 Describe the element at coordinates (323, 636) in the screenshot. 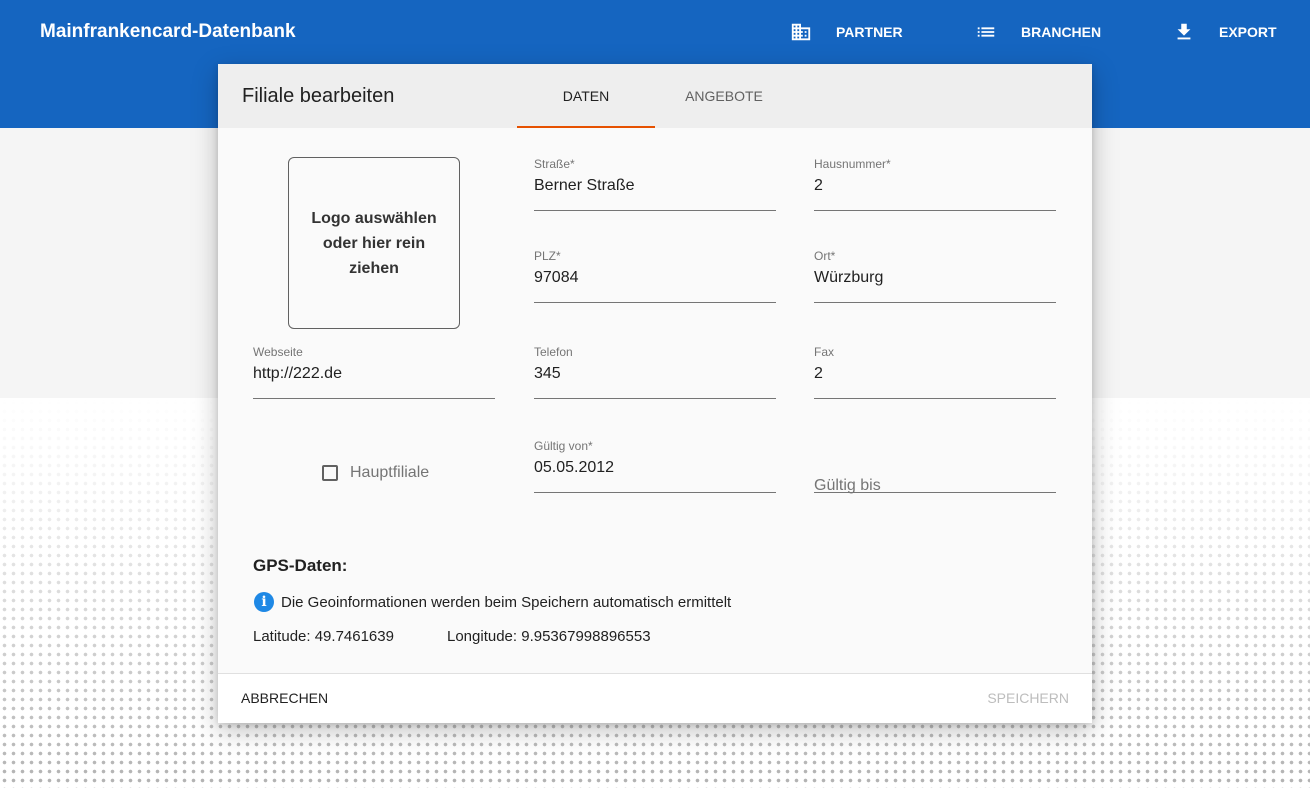

I see `latitude-text: Latitude: 49.7461639` at that location.